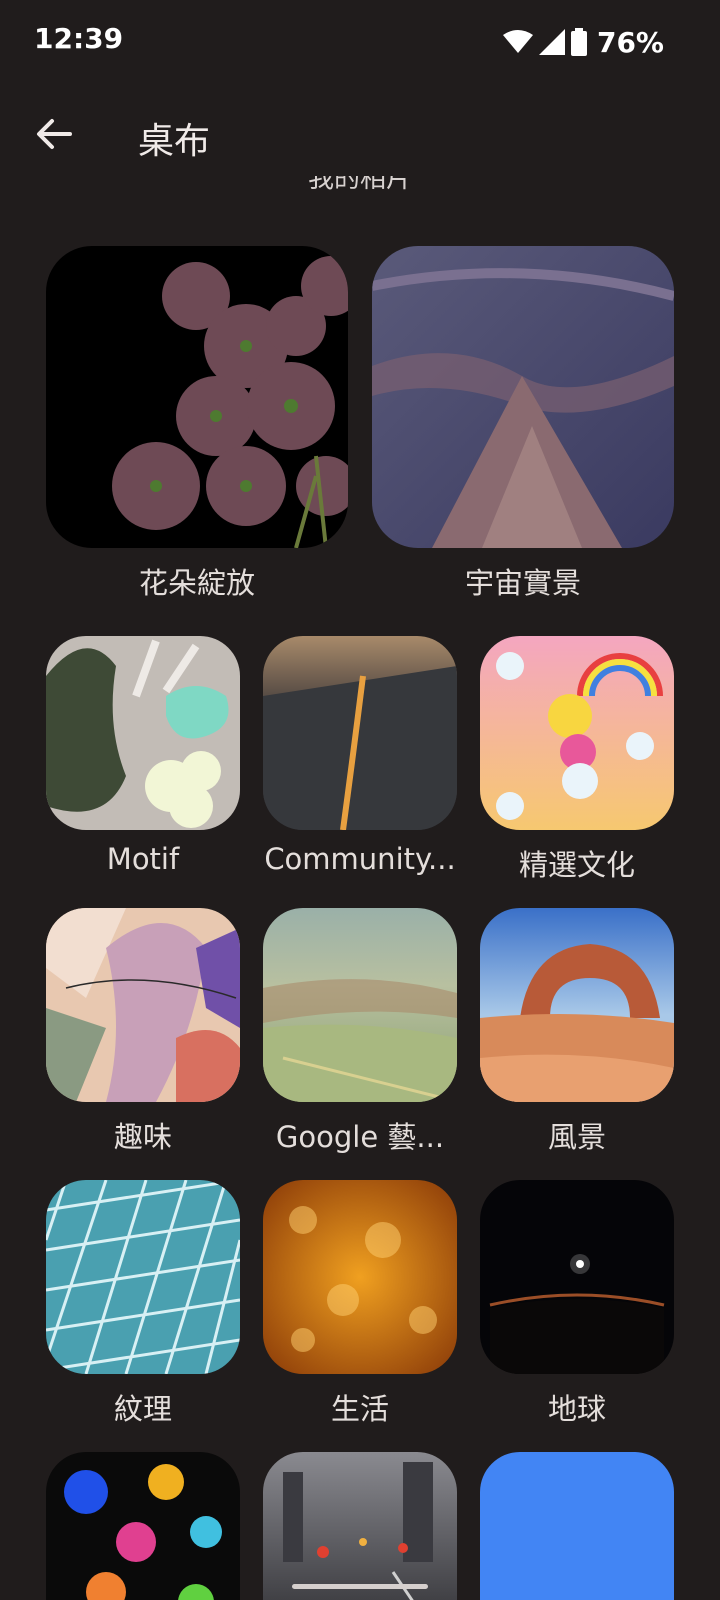  Describe the element at coordinates (360, 42) in the screenshot. I see `status-bar: 12:39 76%` at that location.